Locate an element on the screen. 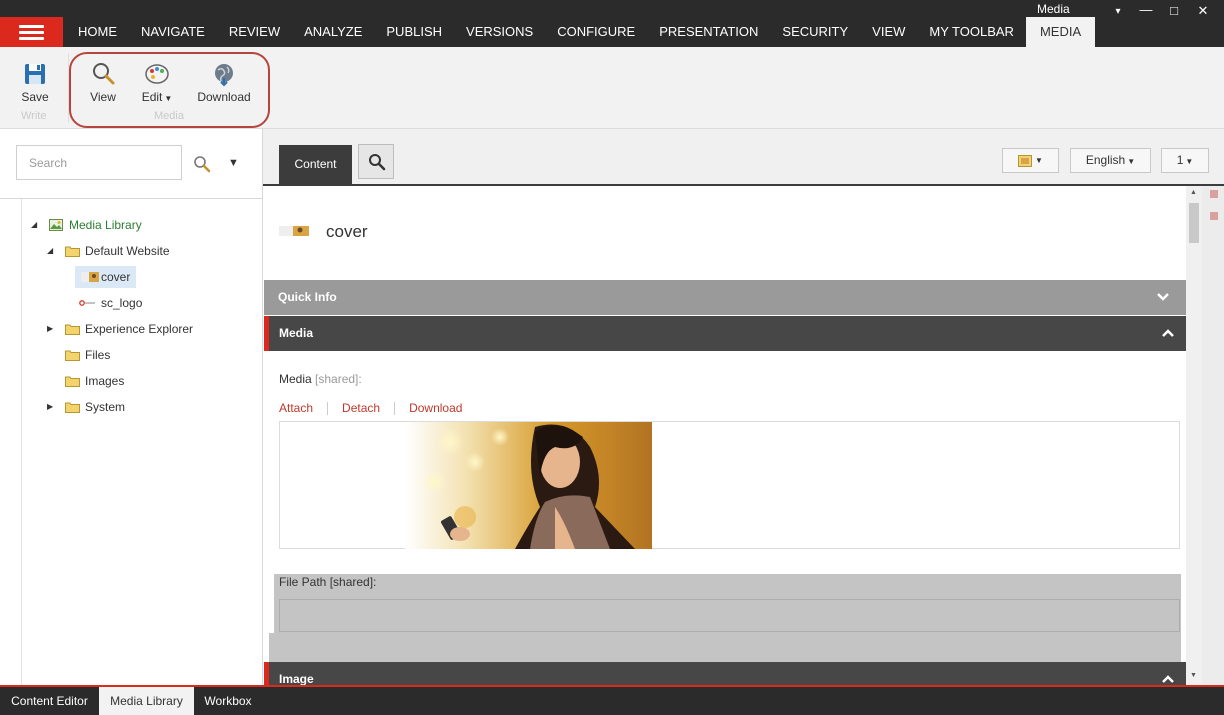  section-image: Image is located at coordinates (725, 673).